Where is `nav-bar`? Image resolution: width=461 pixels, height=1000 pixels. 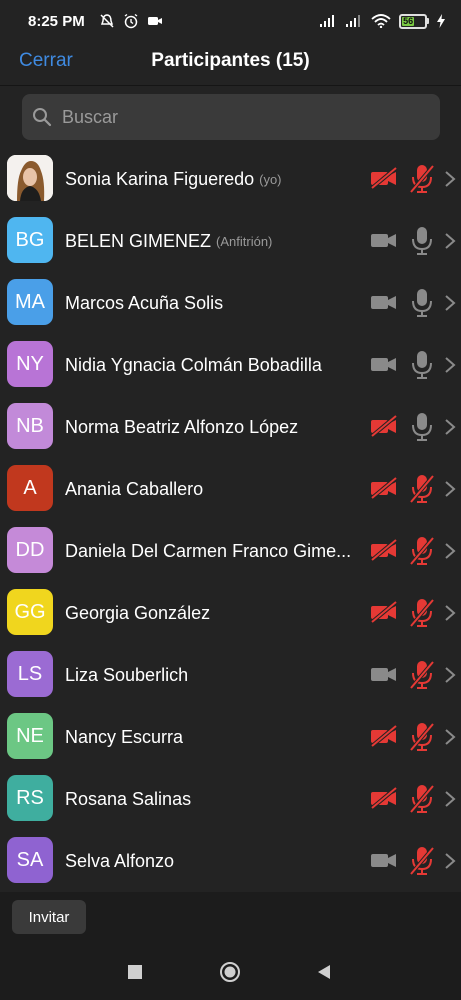
nav-bar is located at coordinates (230, 972).